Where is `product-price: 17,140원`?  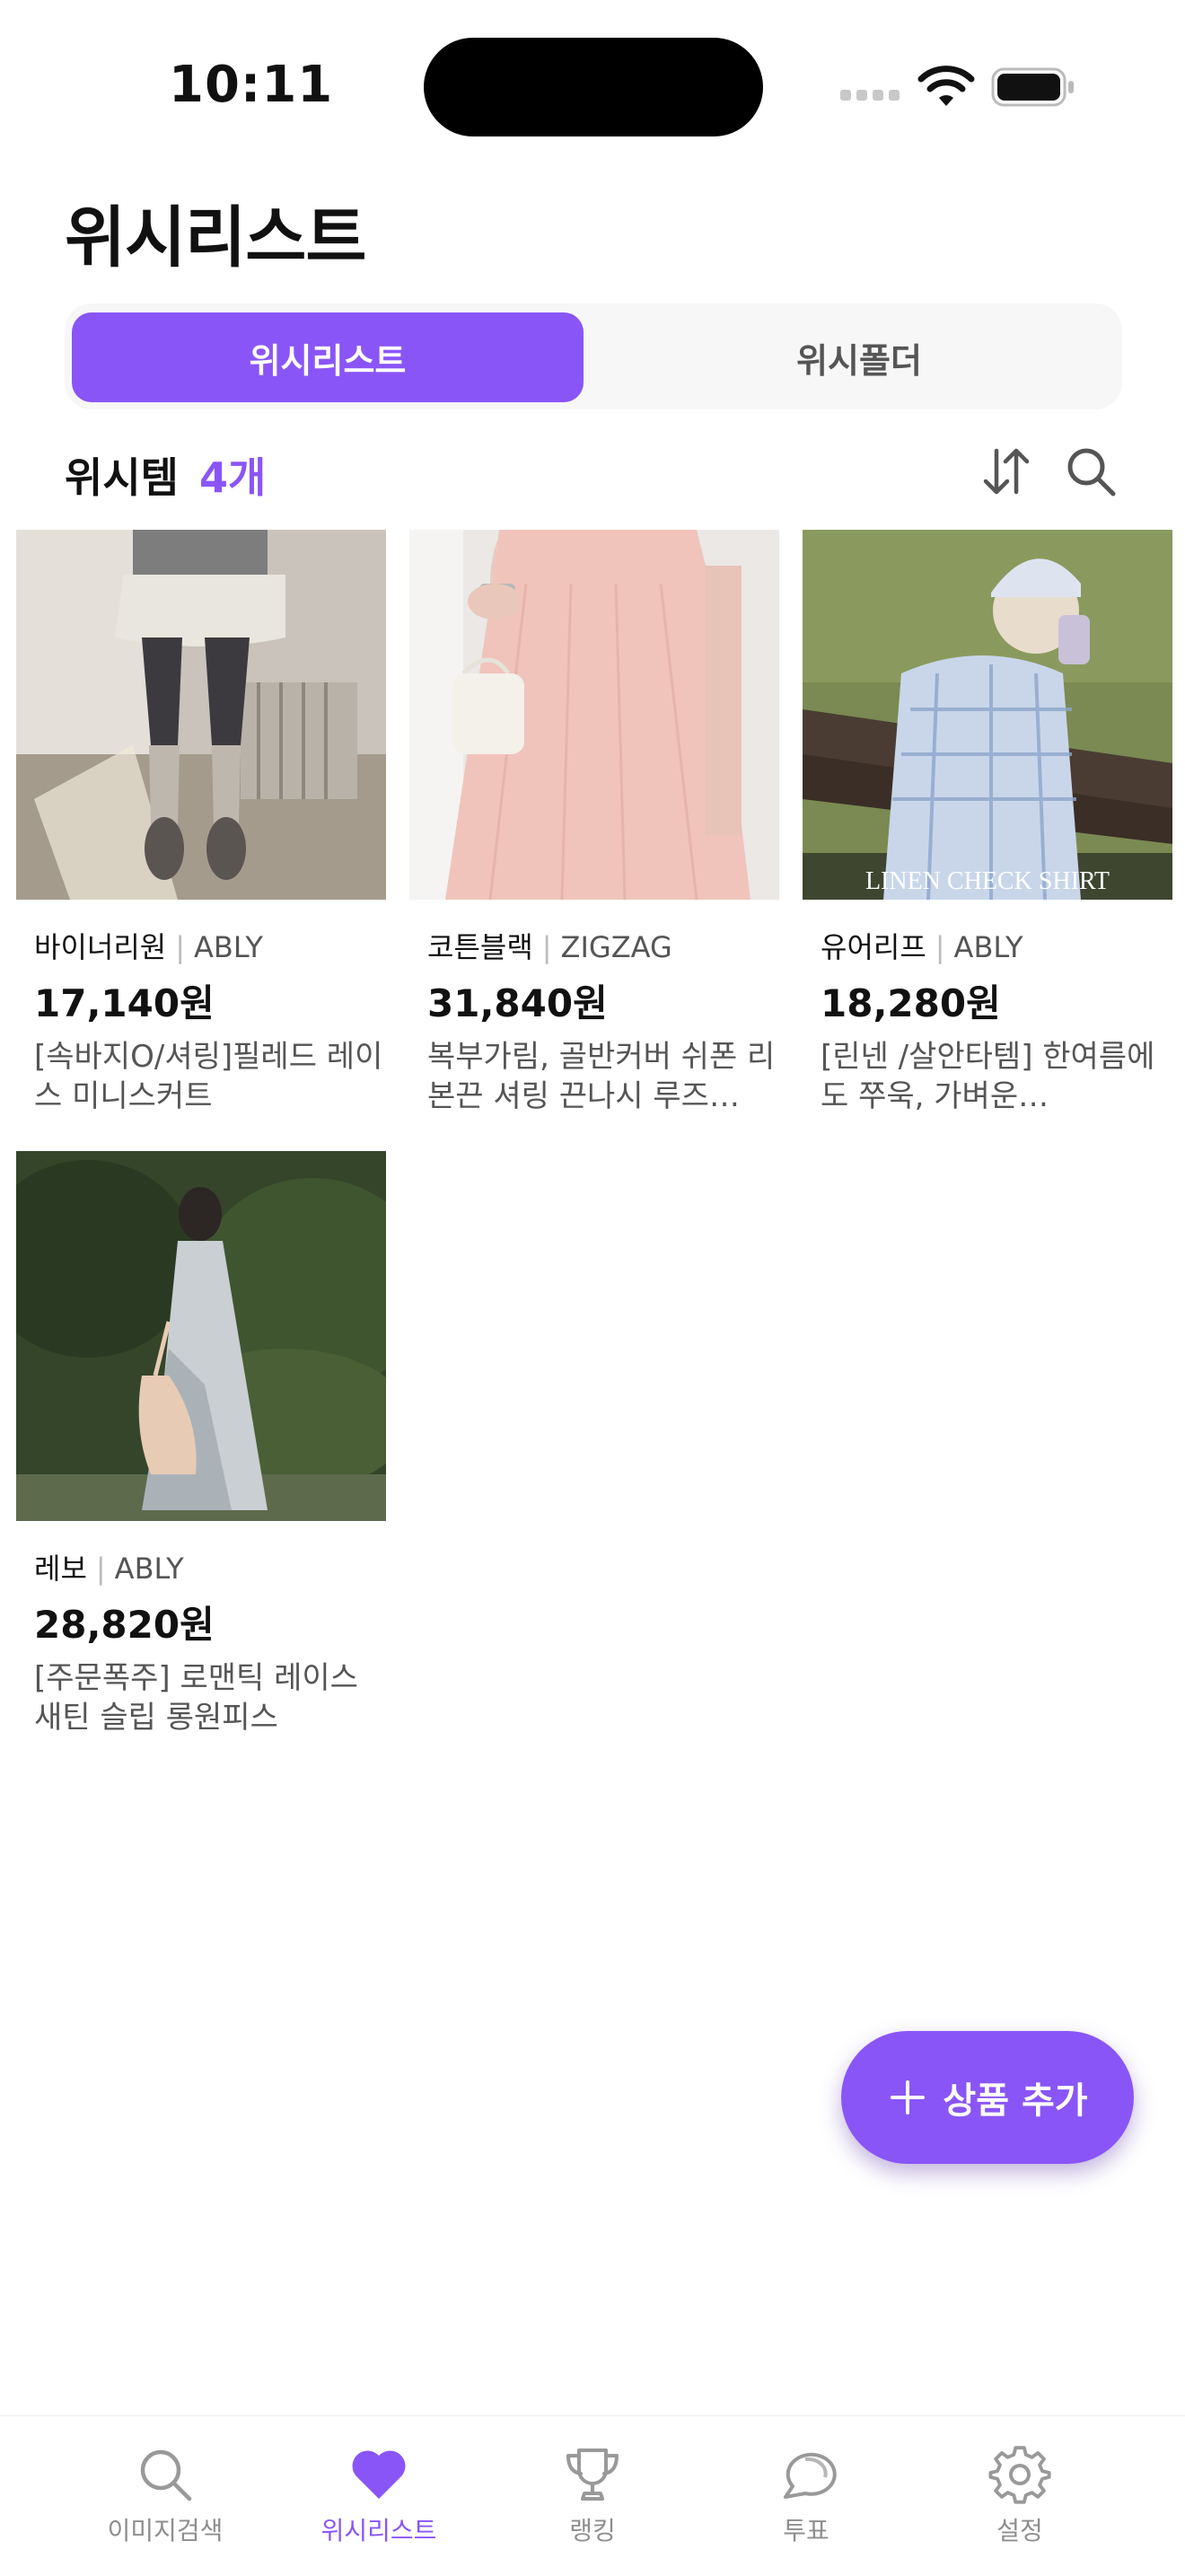 product-price: 17,140원 is located at coordinates (124, 1003).